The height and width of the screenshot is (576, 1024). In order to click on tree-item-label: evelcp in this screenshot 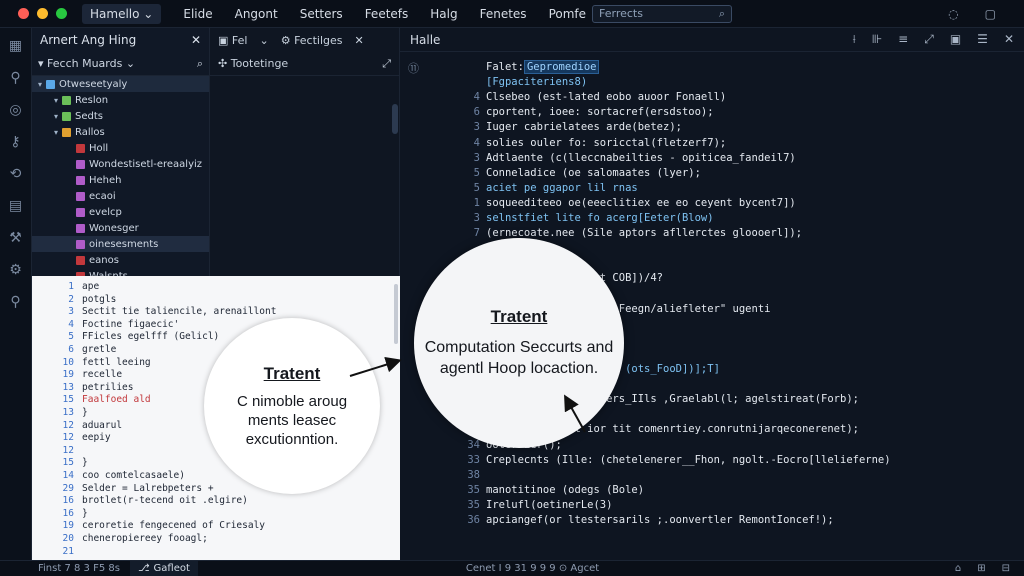, I will do `click(105, 212)`.